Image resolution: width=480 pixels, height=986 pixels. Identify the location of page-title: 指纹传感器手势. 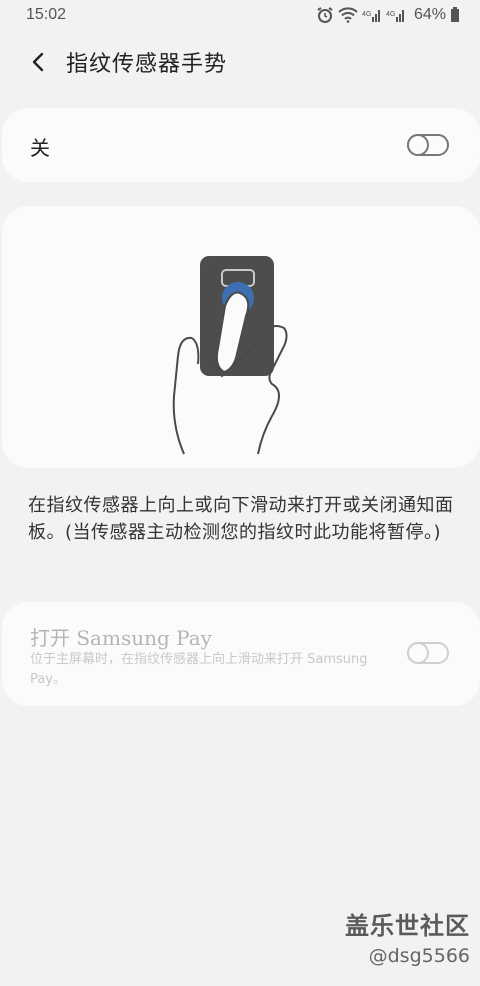
(147, 64).